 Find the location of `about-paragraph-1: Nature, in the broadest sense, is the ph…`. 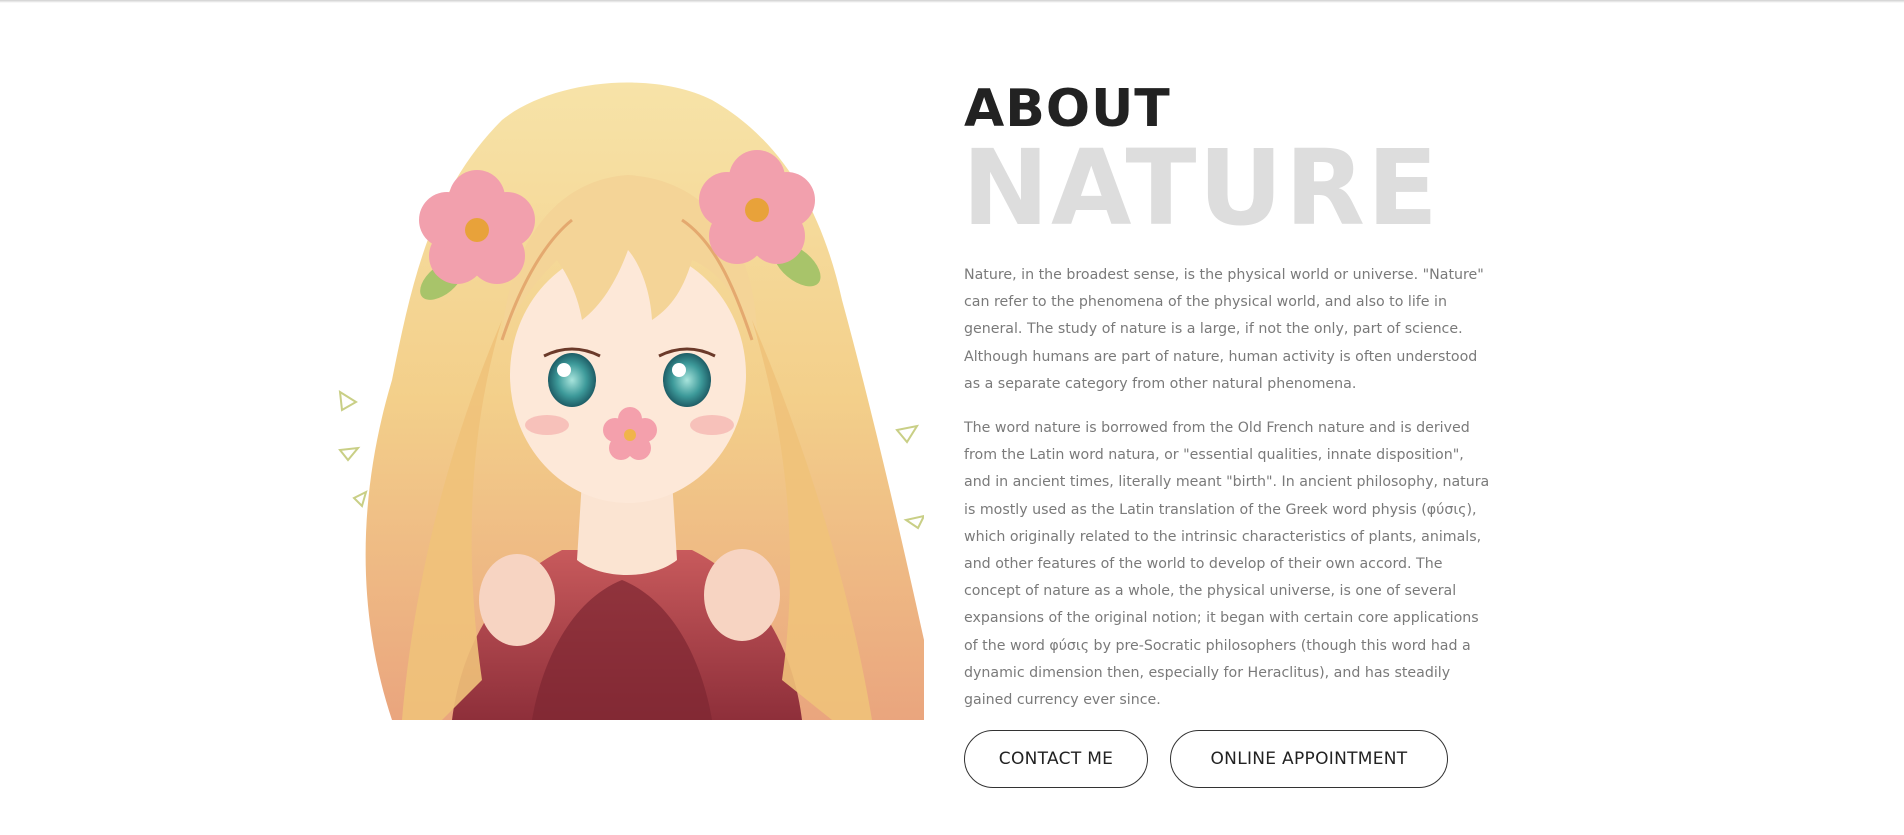

about-paragraph-1: Nature, in the broadest sense, is the ph… is located at coordinates (1224, 329).